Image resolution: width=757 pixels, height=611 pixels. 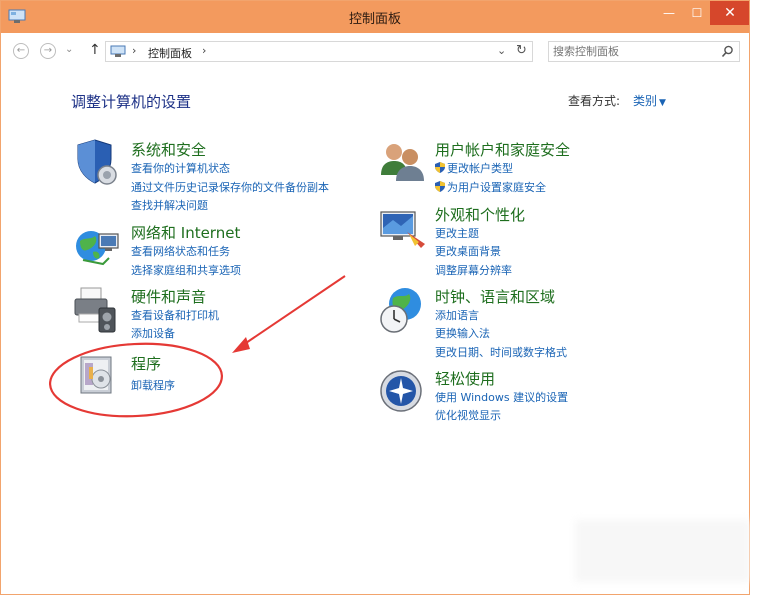 I want to click on maximize-button: ☐, so click(x=697, y=13).